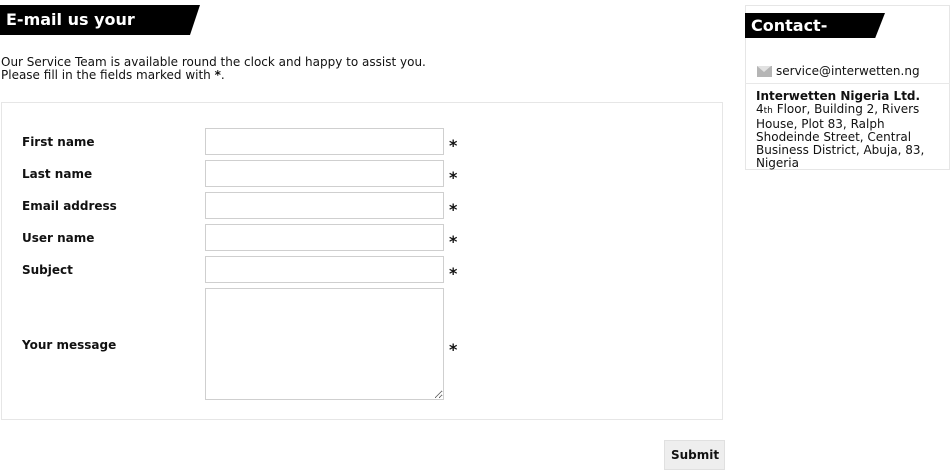 This screenshot has width=950, height=475. I want to click on envelope-icon, so click(764, 71).